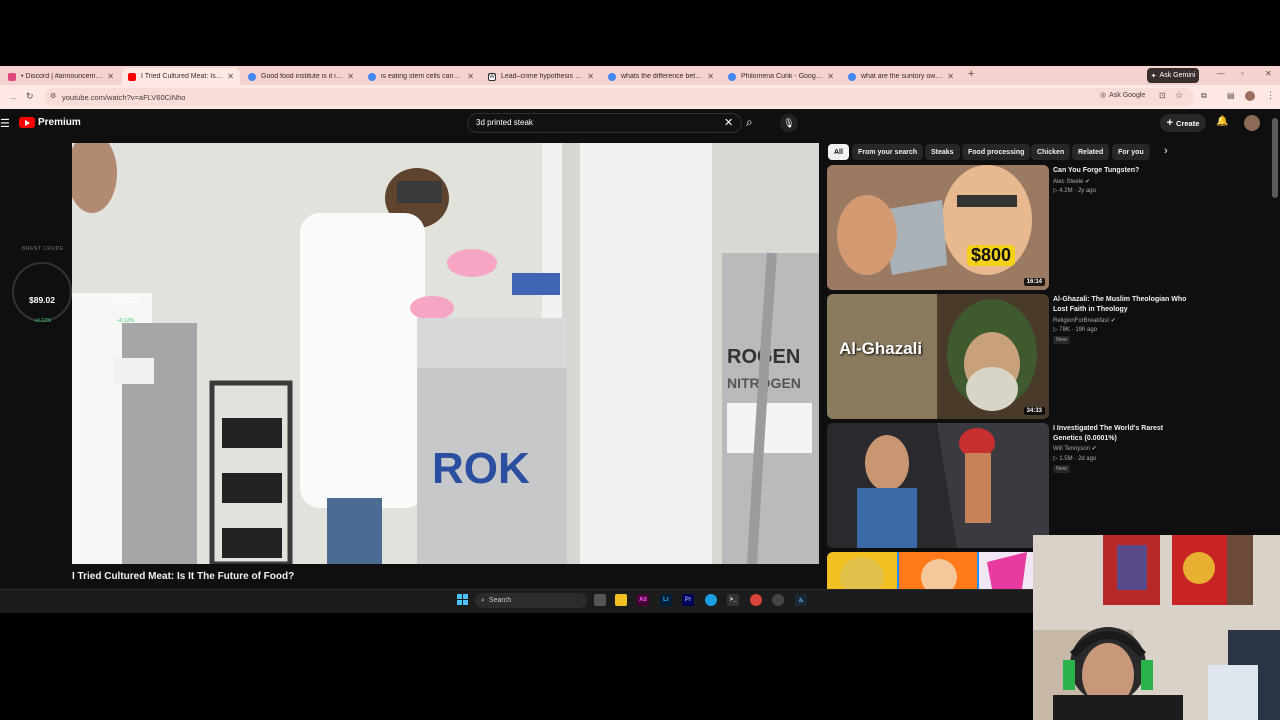  Describe the element at coordinates (1204, 96) in the screenshot. I see `extensions-icon: ⧉` at that location.